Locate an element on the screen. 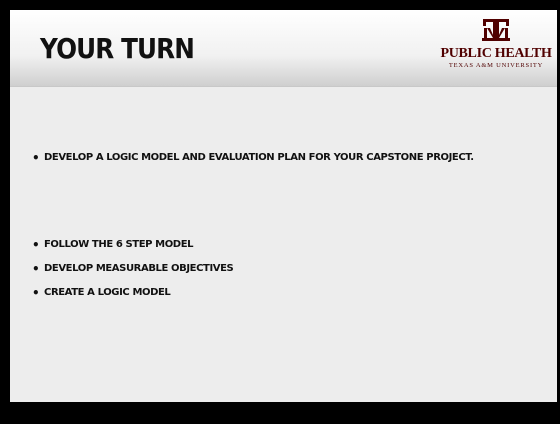 The width and height of the screenshot is (560, 424). bullet-text: FOLLOW THE 6 STEP MODEL is located at coordinates (119, 244).